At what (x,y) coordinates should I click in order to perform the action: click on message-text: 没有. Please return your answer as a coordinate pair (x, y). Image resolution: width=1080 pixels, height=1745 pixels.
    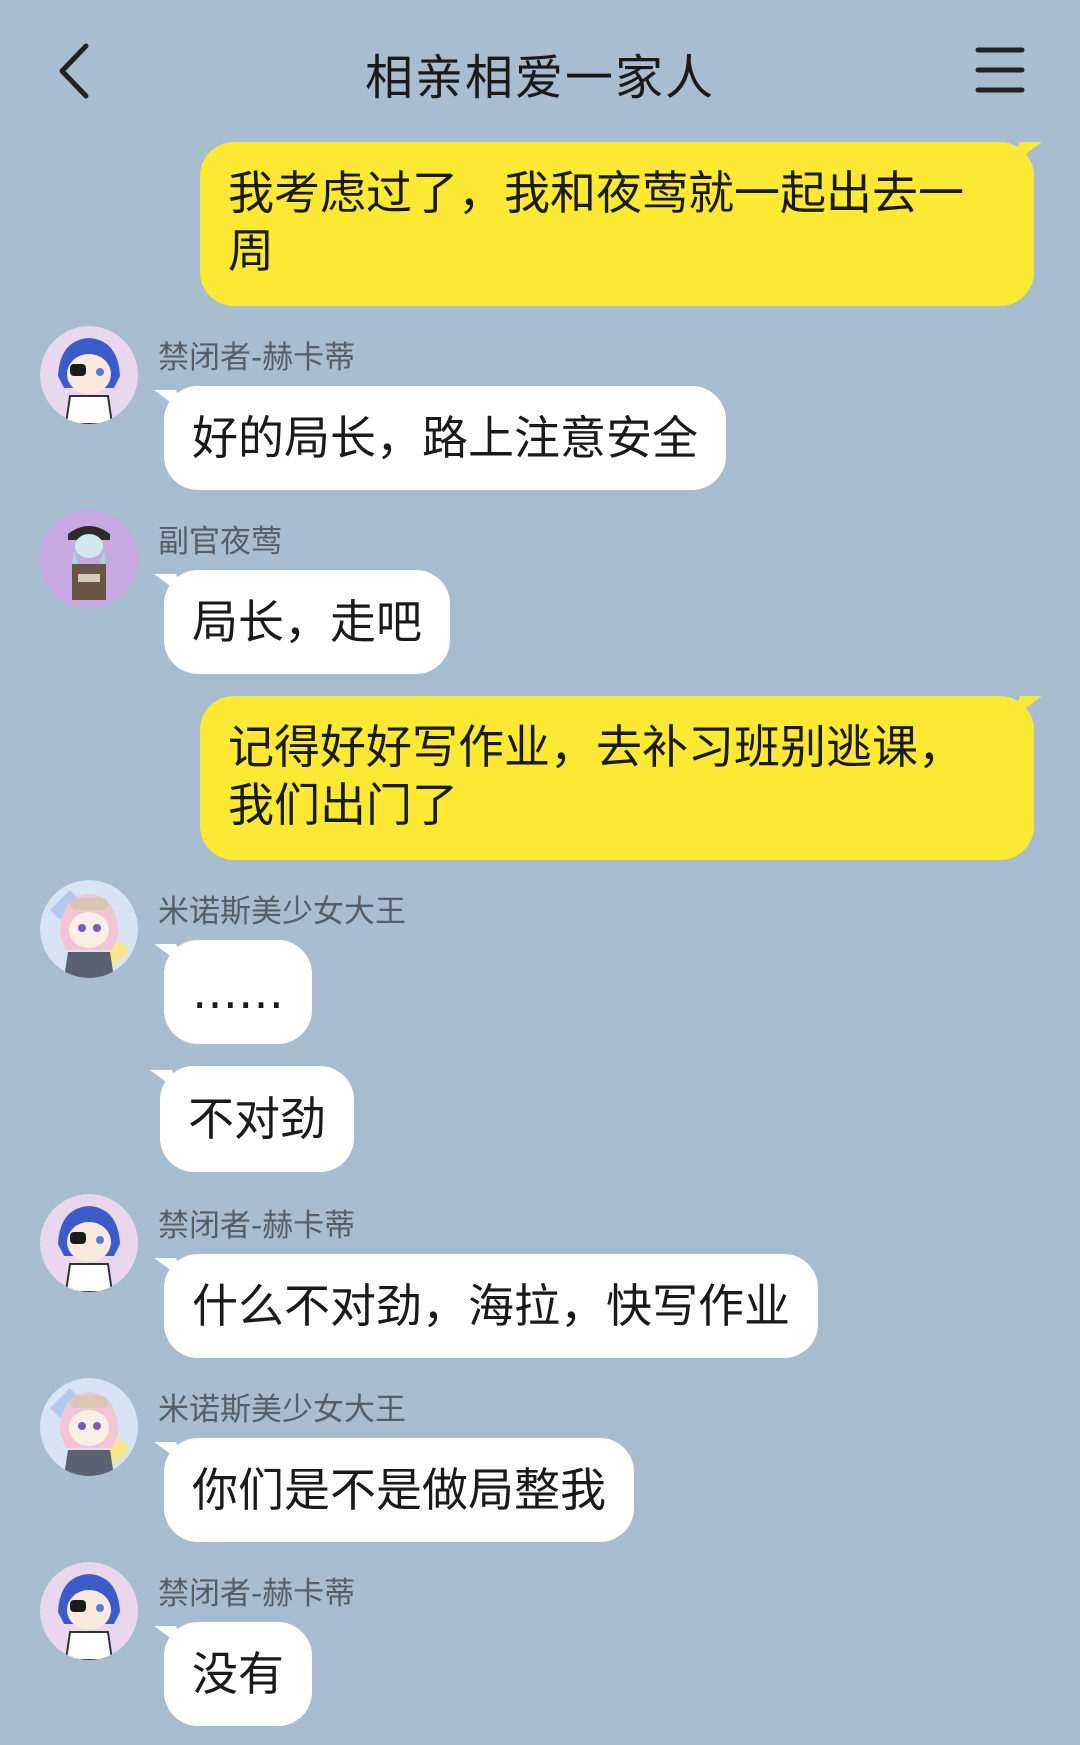
    Looking at the image, I should click on (238, 1674).